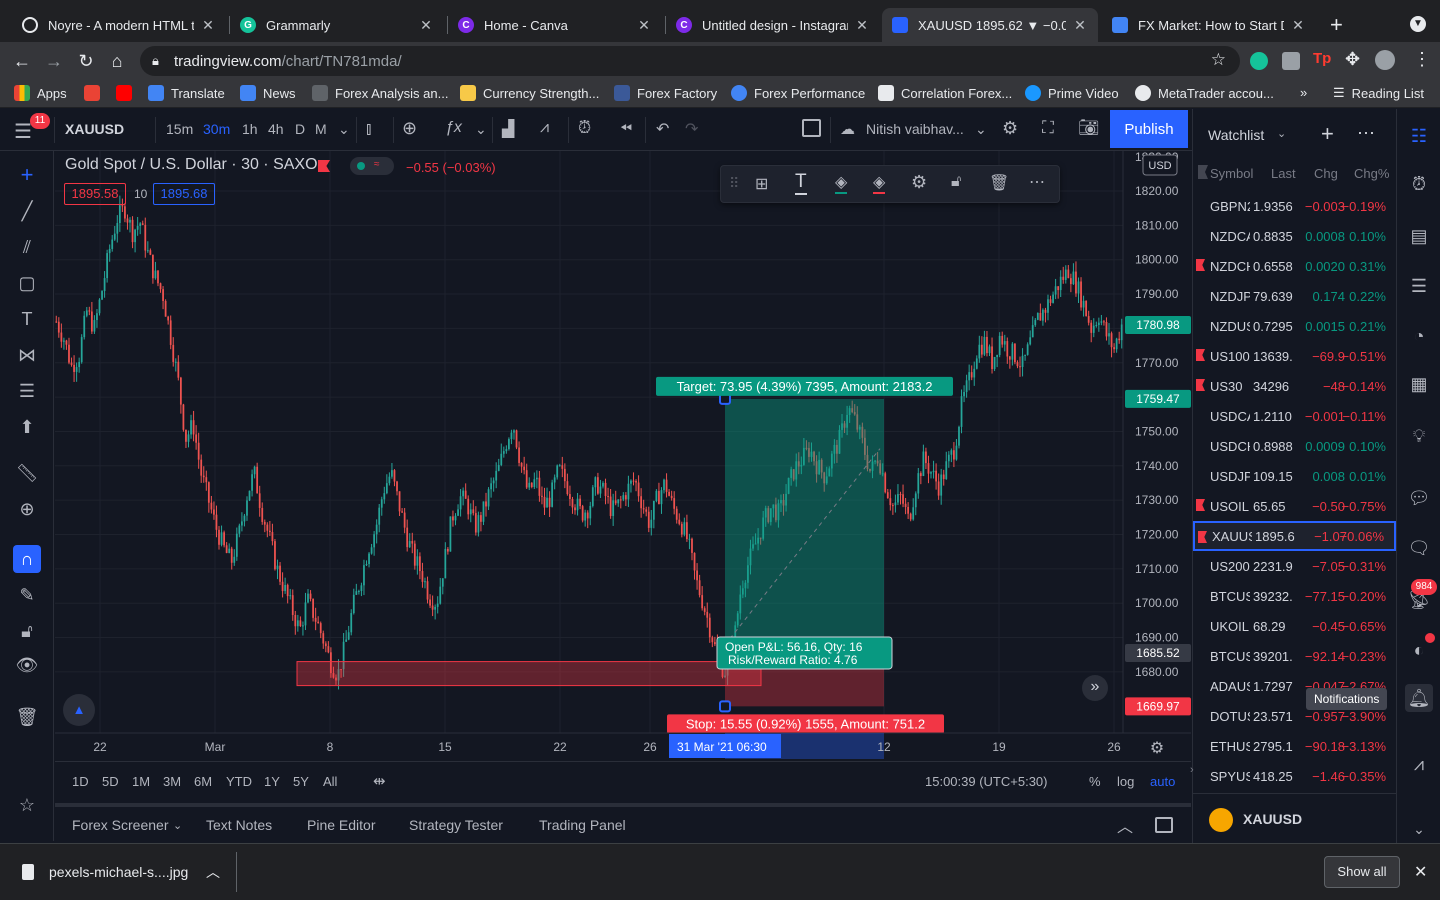  What do you see at coordinates (1378, 93) in the screenshot?
I see `reading-list: ☰ Reading List` at bounding box center [1378, 93].